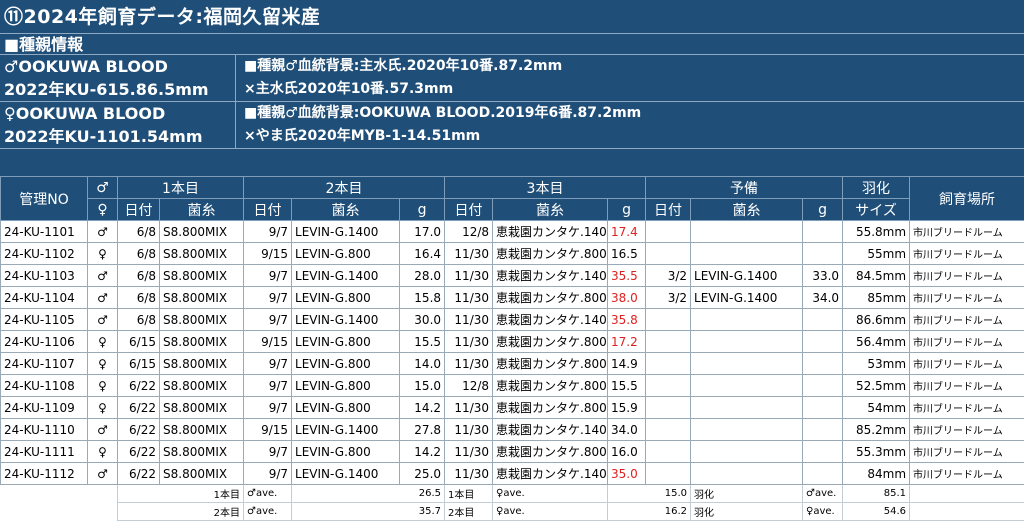 Image resolution: width=1024 pixels, height=521 pixels. Describe the element at coordinates (139, 342) in the screenshot. I see `cell-date-1: 6/15` at that location.